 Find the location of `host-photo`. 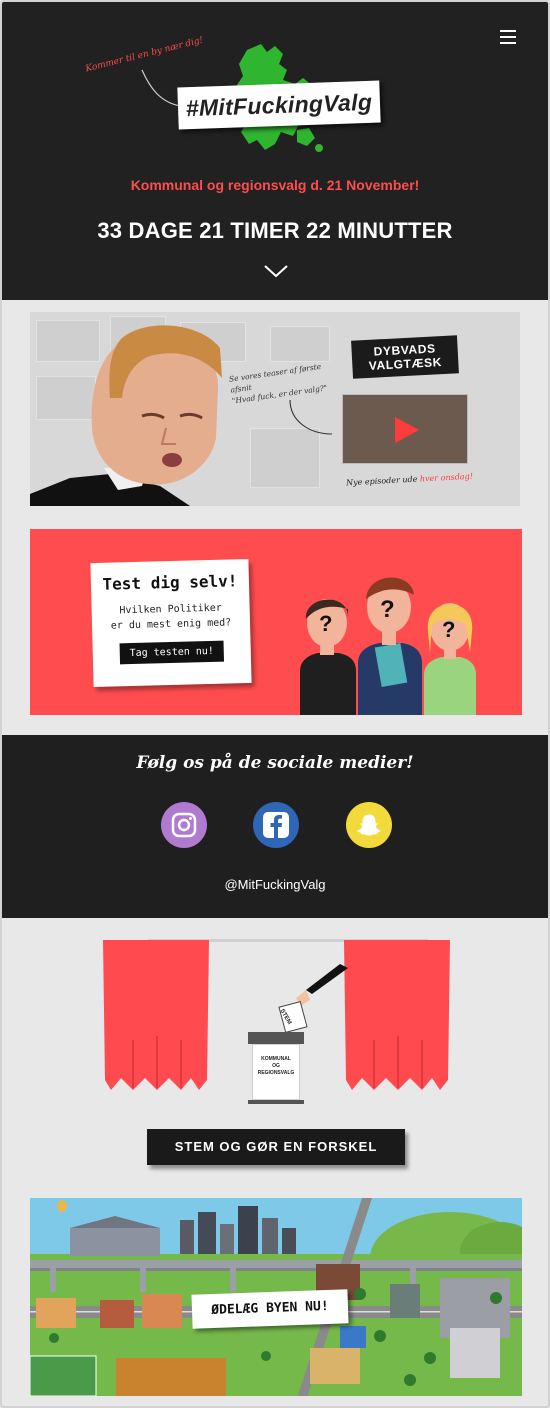

host-photo is located at coordinates (126, 415).